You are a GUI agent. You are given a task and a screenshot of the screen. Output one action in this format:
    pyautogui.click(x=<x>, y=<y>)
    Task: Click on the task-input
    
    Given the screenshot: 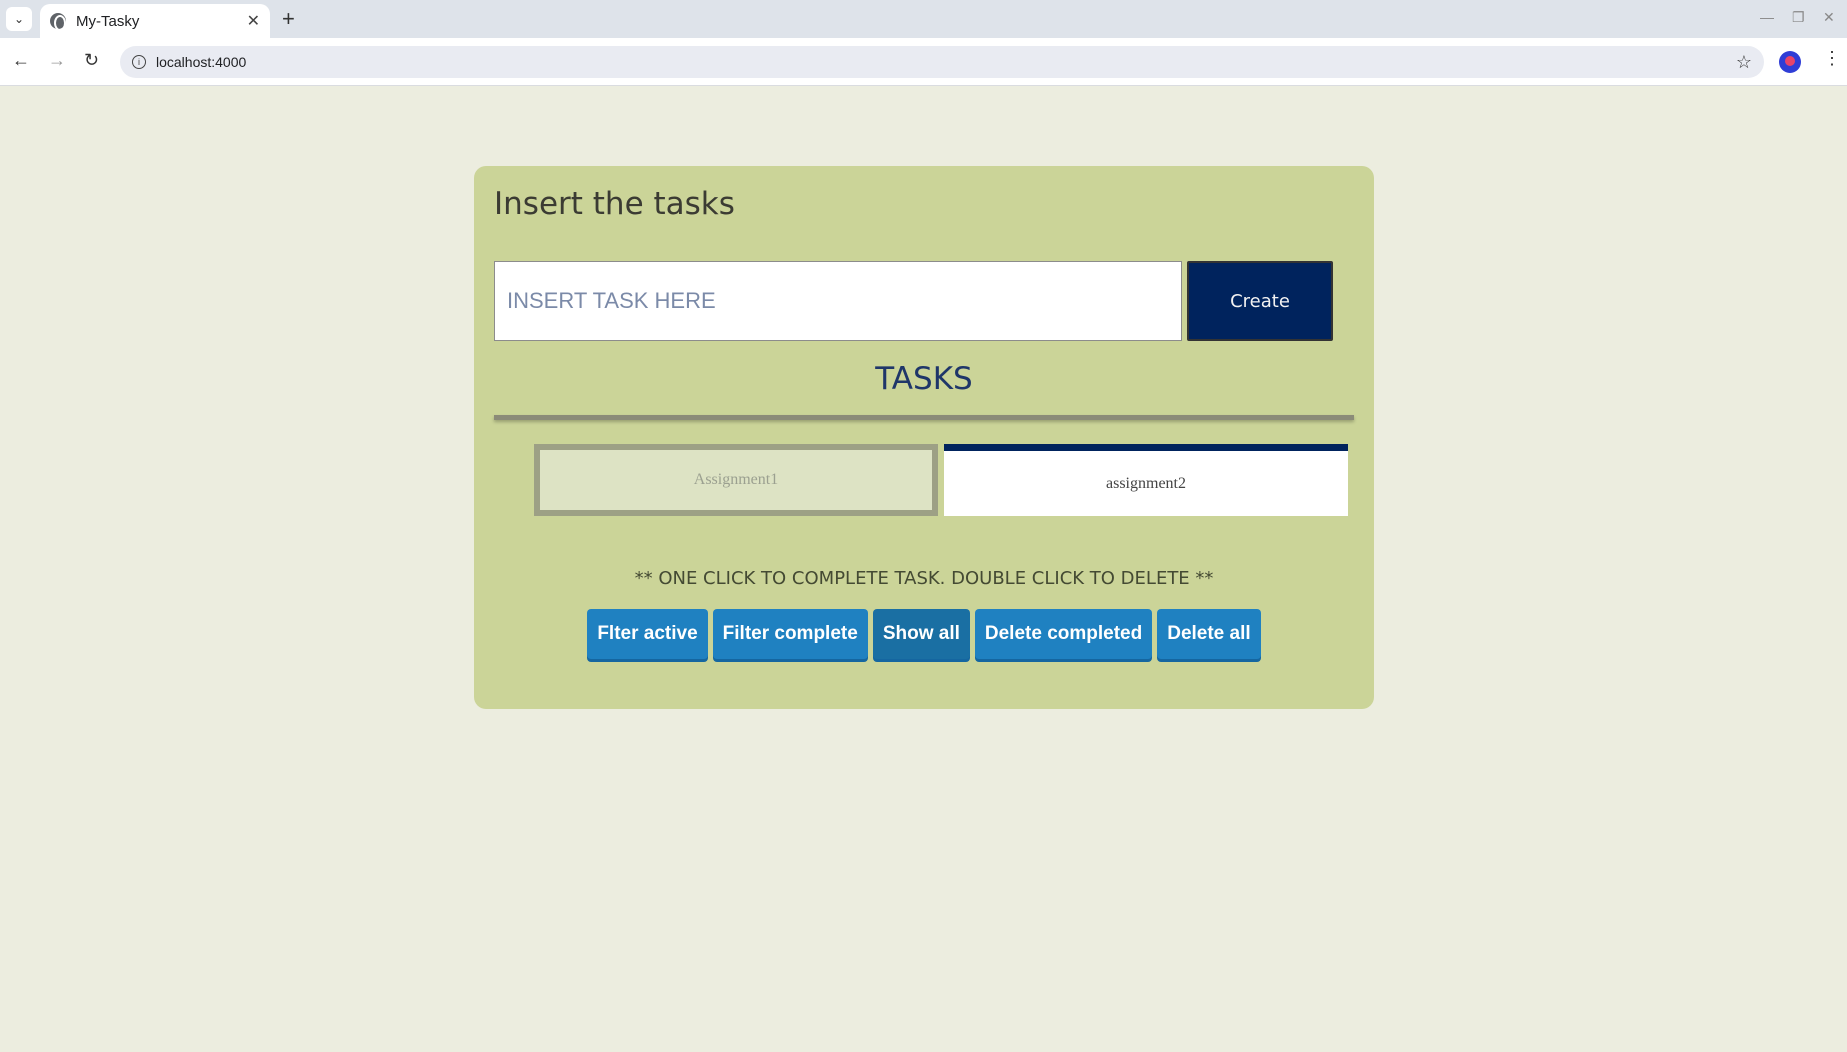 What is the action you would take?
    pyautogui.click(x=838, y=301)
    